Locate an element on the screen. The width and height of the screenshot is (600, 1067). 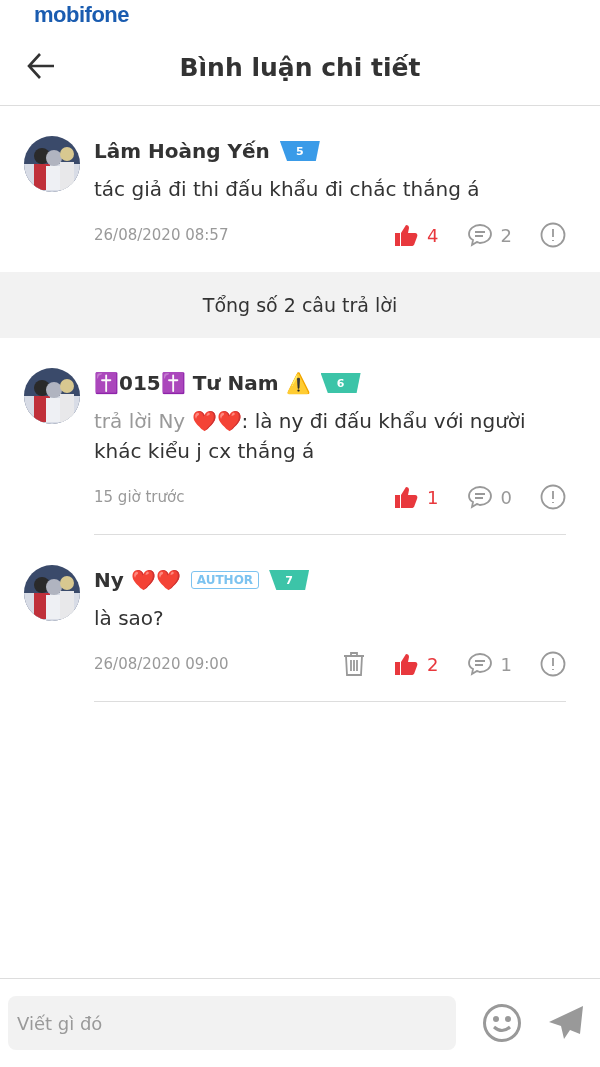
comment-time: 26/08/2020 08:57 is located at coordinates (162, 235).